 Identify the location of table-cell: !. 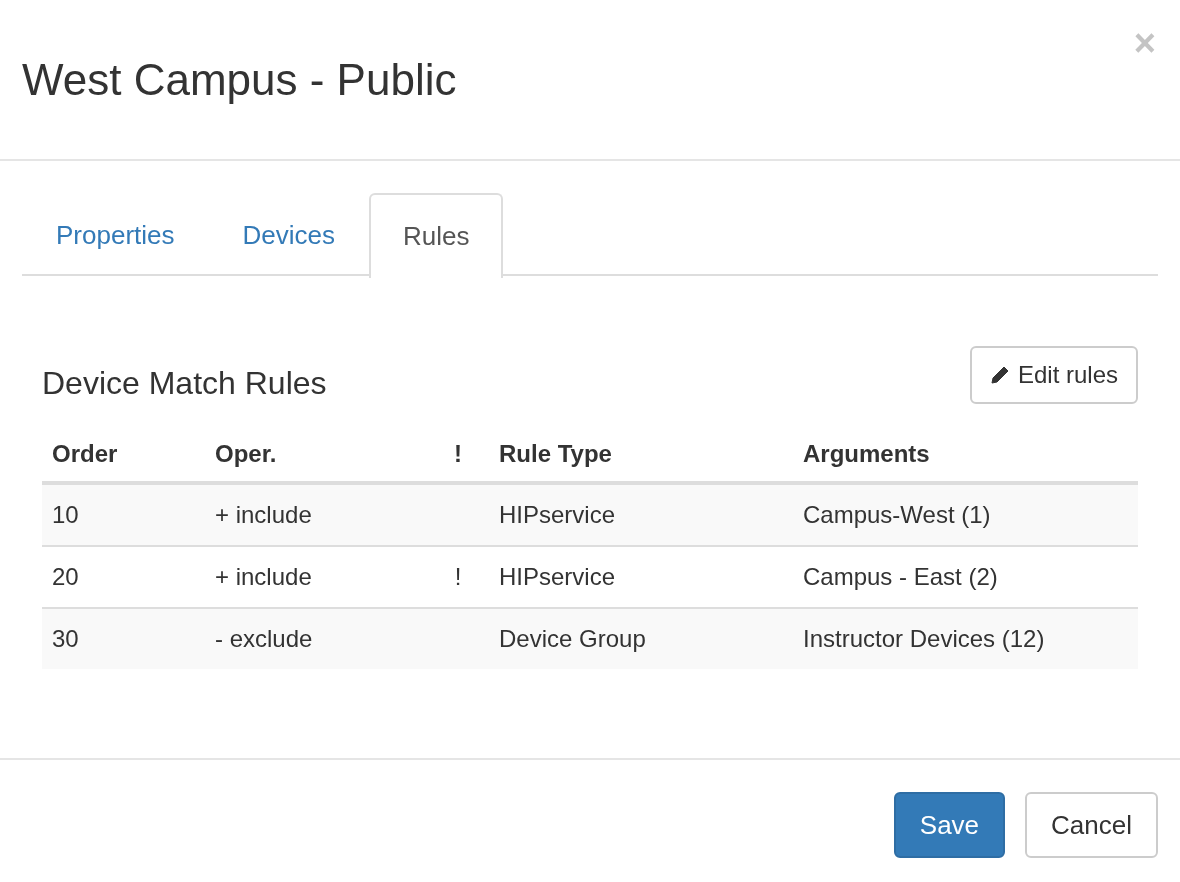
(458, 576).